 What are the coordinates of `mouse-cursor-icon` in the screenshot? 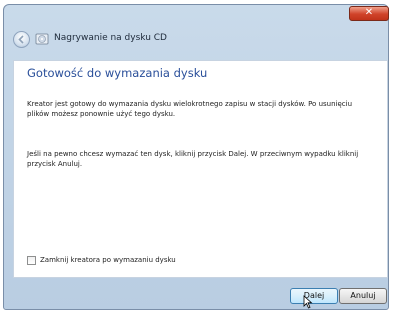 It's located at (308, 302).